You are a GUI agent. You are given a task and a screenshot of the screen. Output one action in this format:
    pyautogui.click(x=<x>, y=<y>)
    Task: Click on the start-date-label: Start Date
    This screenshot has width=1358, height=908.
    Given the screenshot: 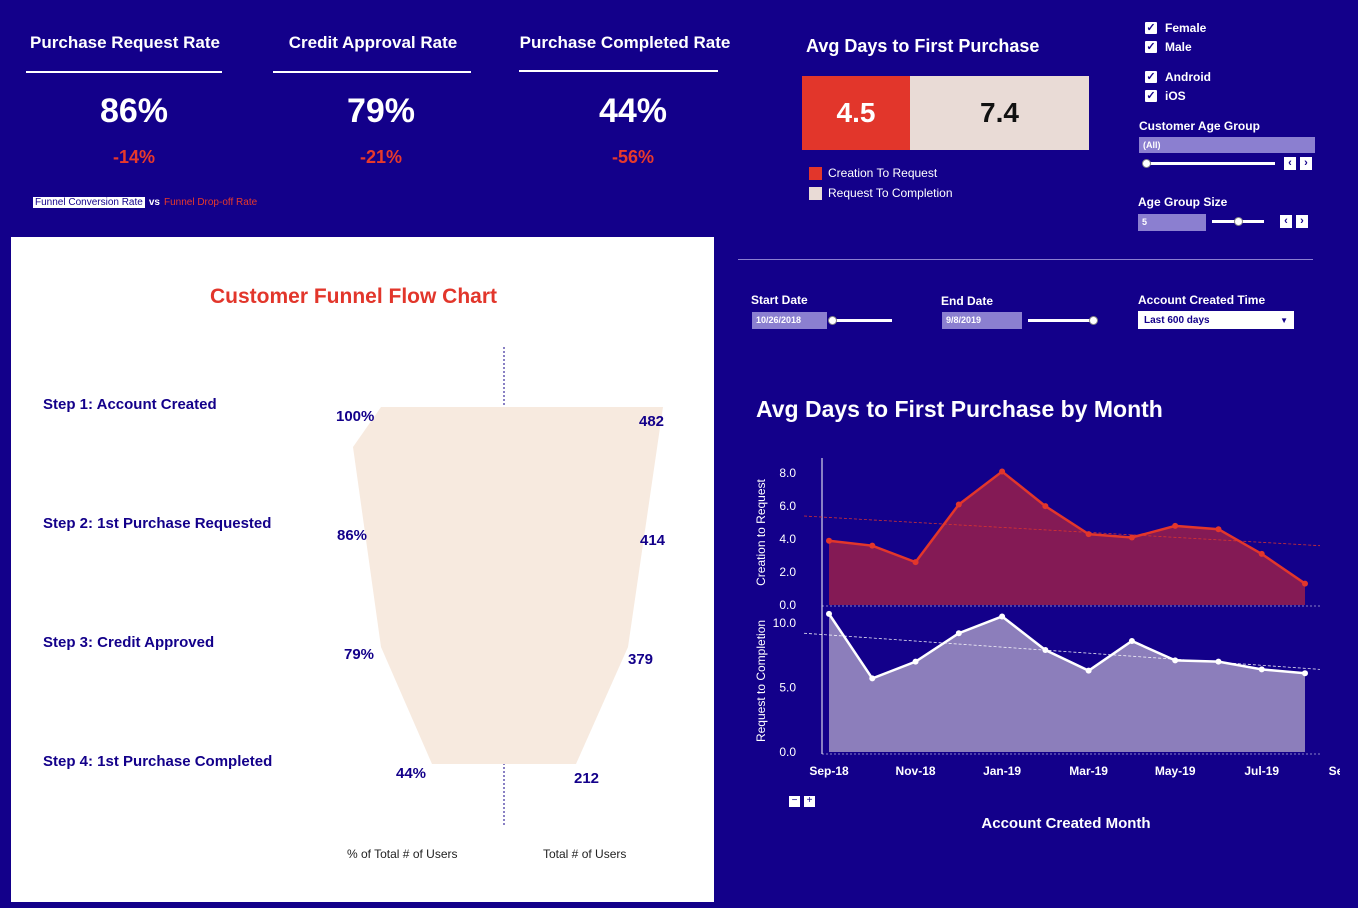 What is the action you would take?
    pyautogui.click(x=779, y=300)
    